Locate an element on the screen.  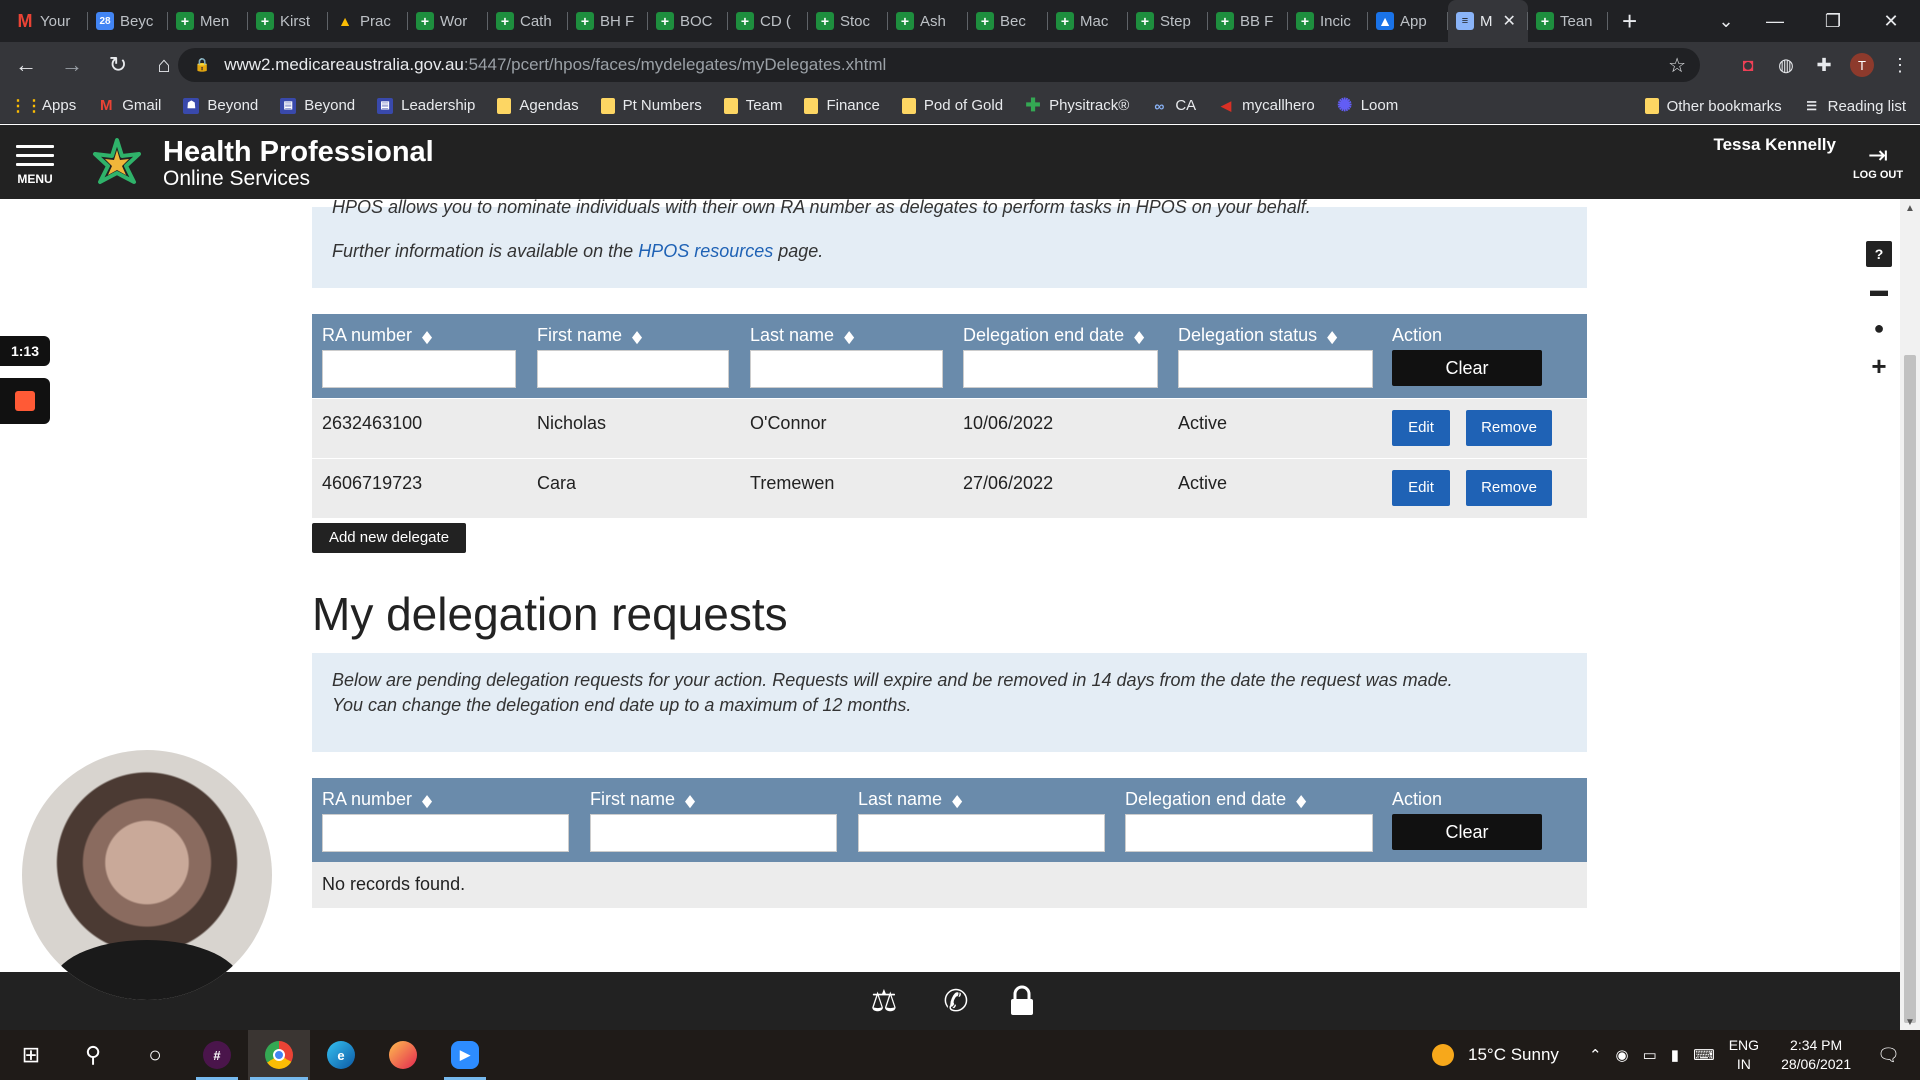
reload-icon: ↻ is located at coordinates (118, 65).